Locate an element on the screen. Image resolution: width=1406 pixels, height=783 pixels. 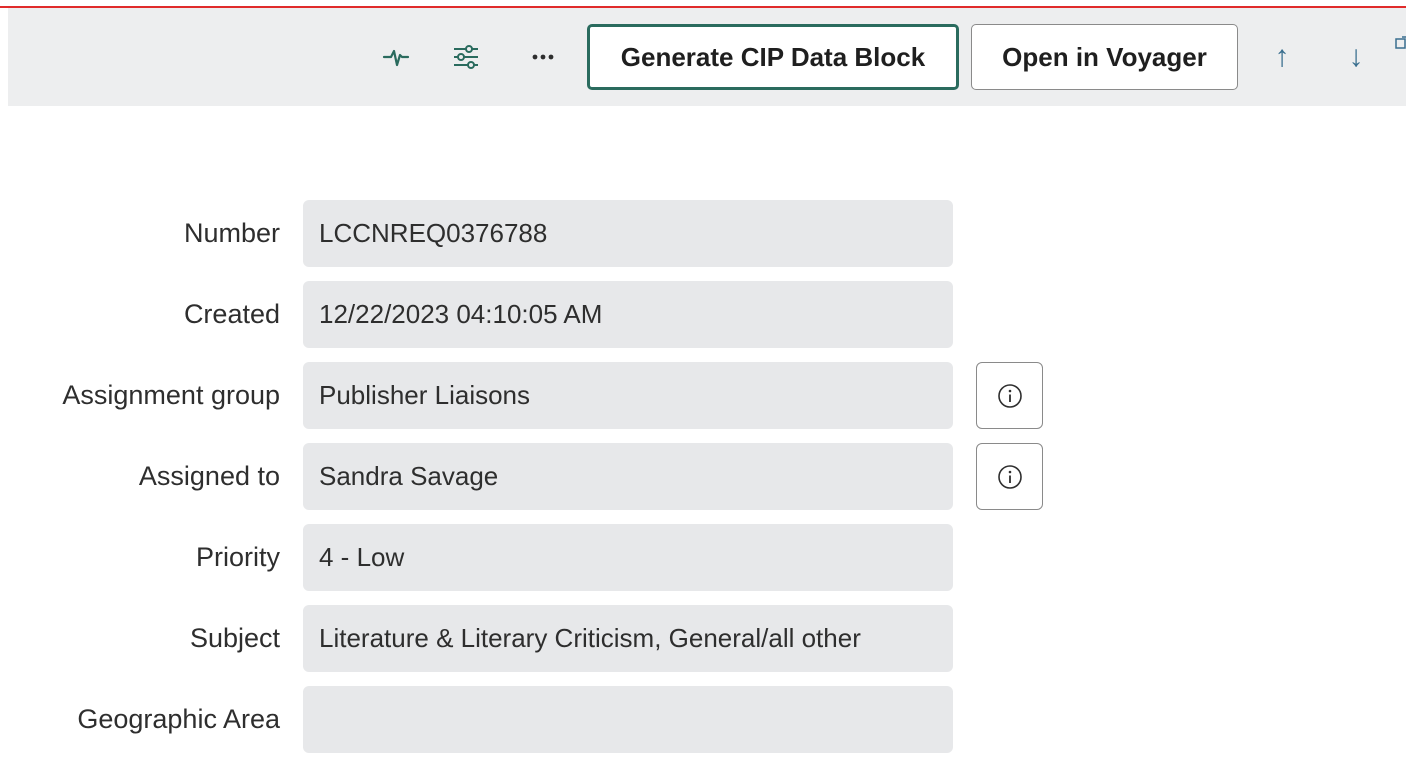
number-value: LCCNREQ0376788 is located at coordinates (433, 233).